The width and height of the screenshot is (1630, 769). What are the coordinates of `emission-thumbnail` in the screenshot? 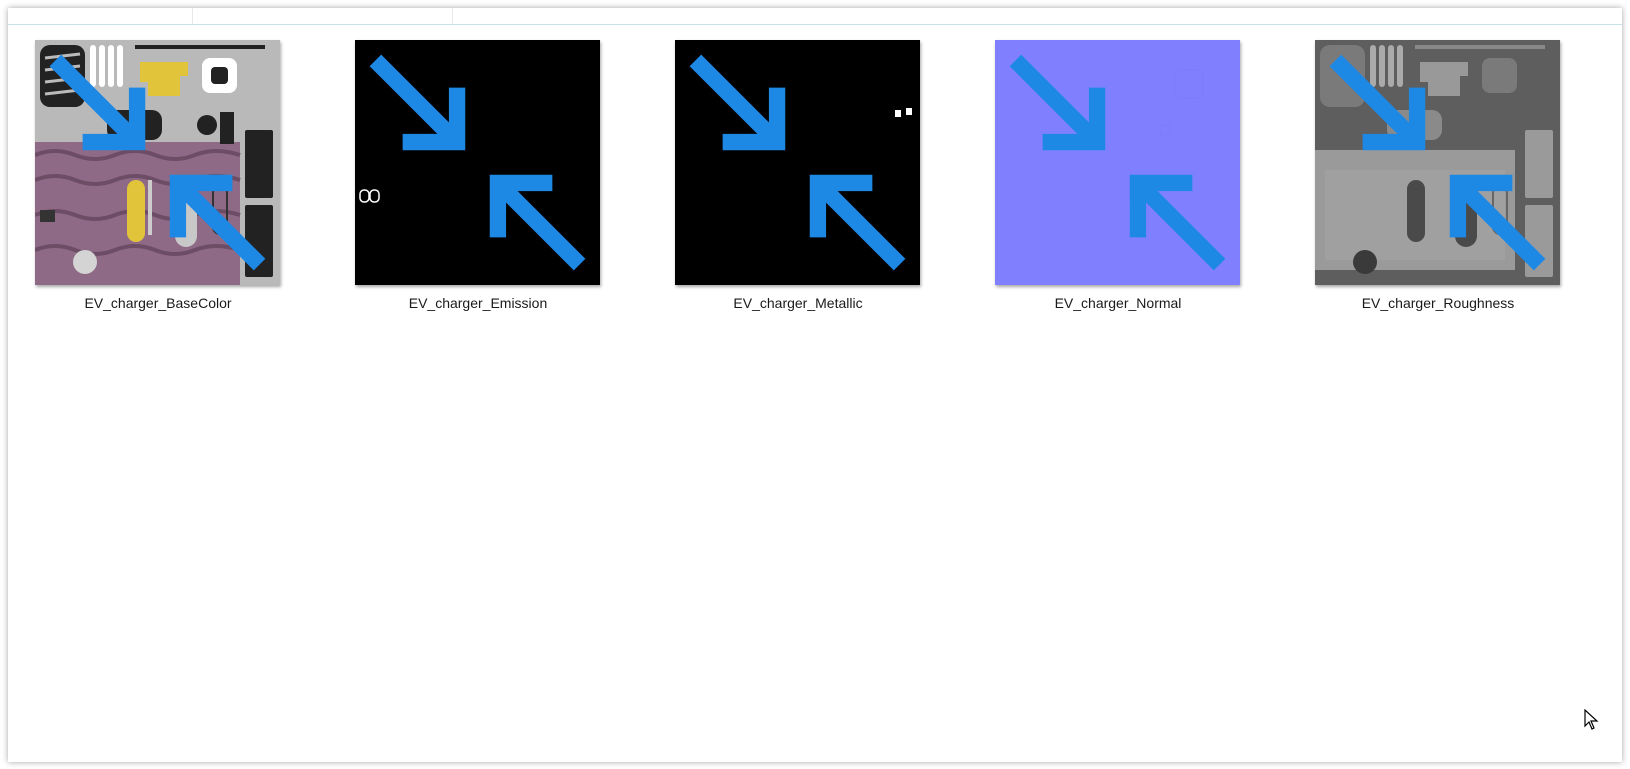 It's located at (477, 162).